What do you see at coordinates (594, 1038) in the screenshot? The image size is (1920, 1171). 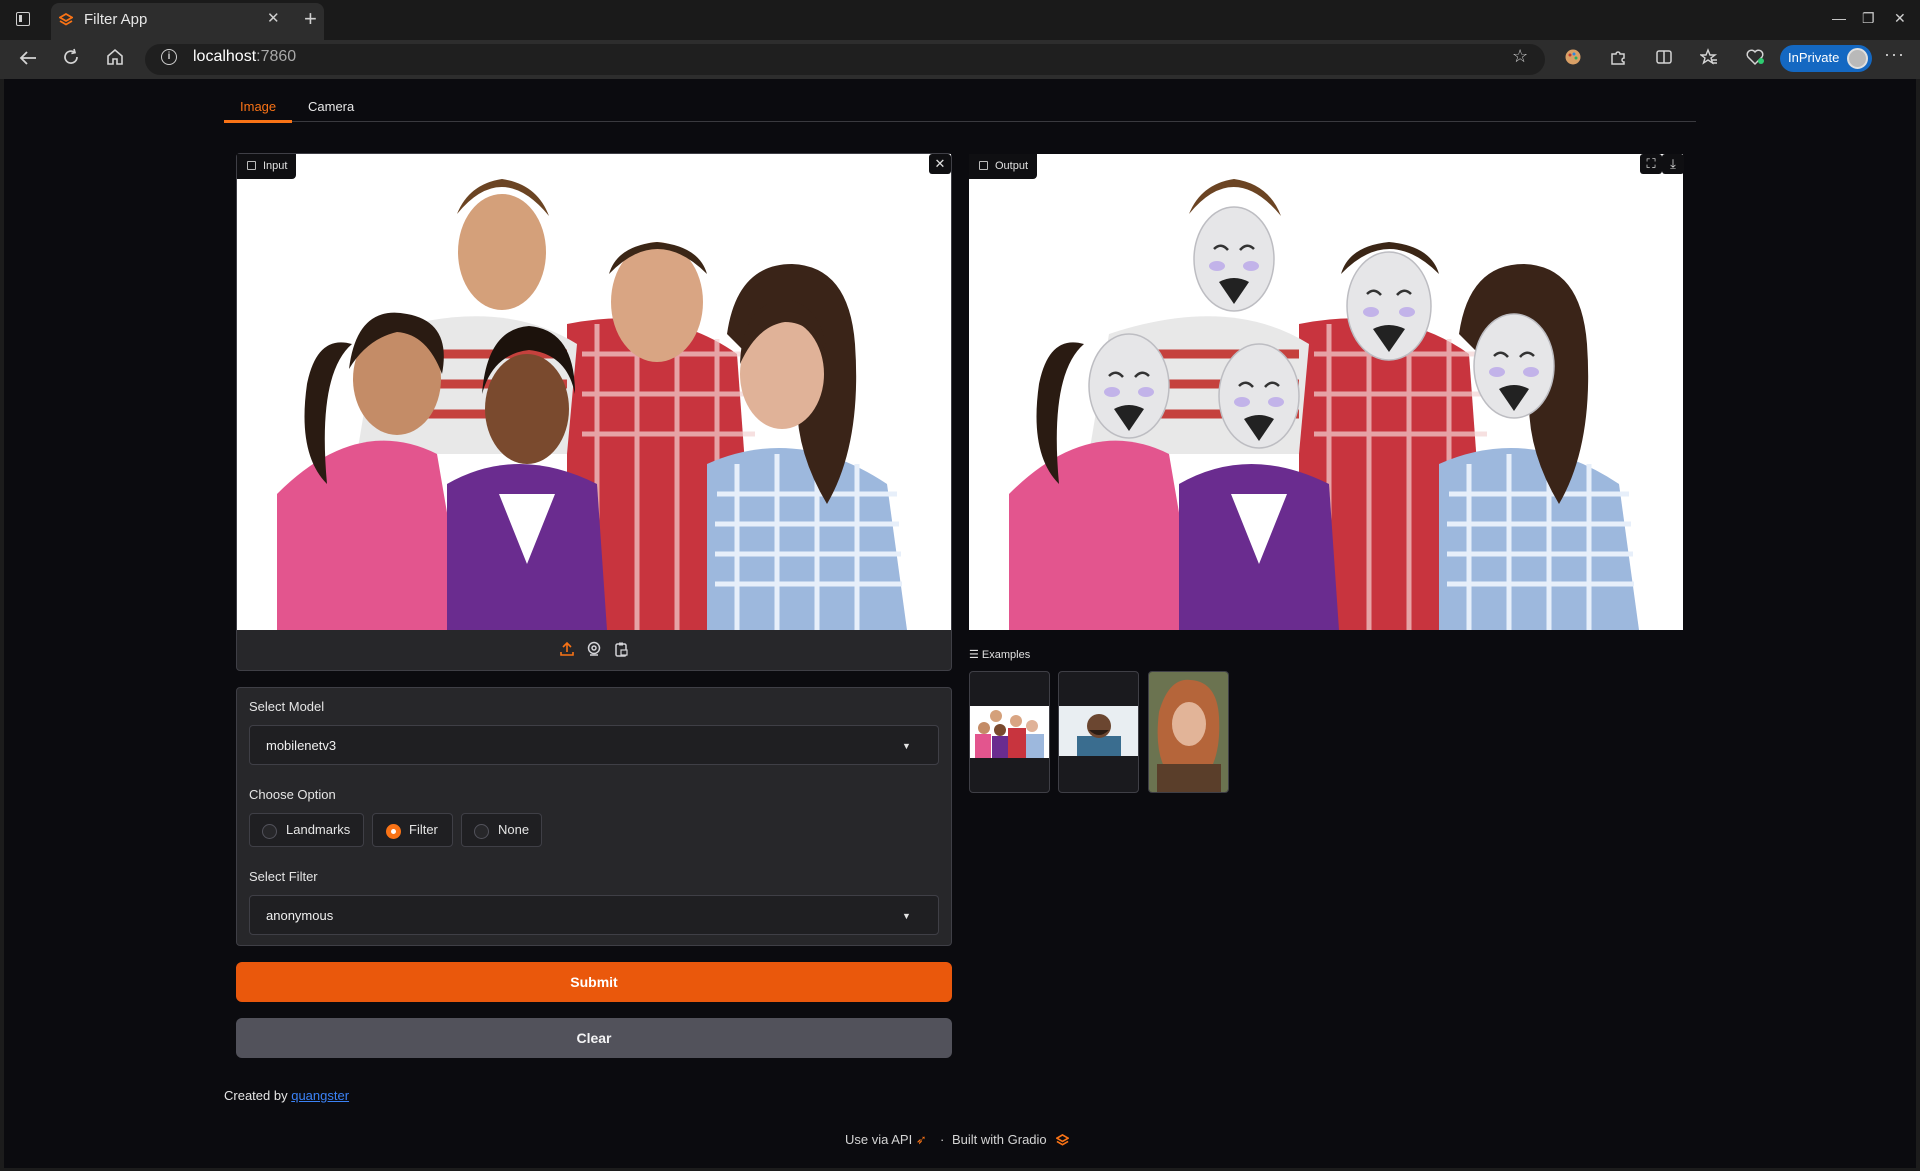 I see `clear-button: Clear` at bounding box center [594, 1038].